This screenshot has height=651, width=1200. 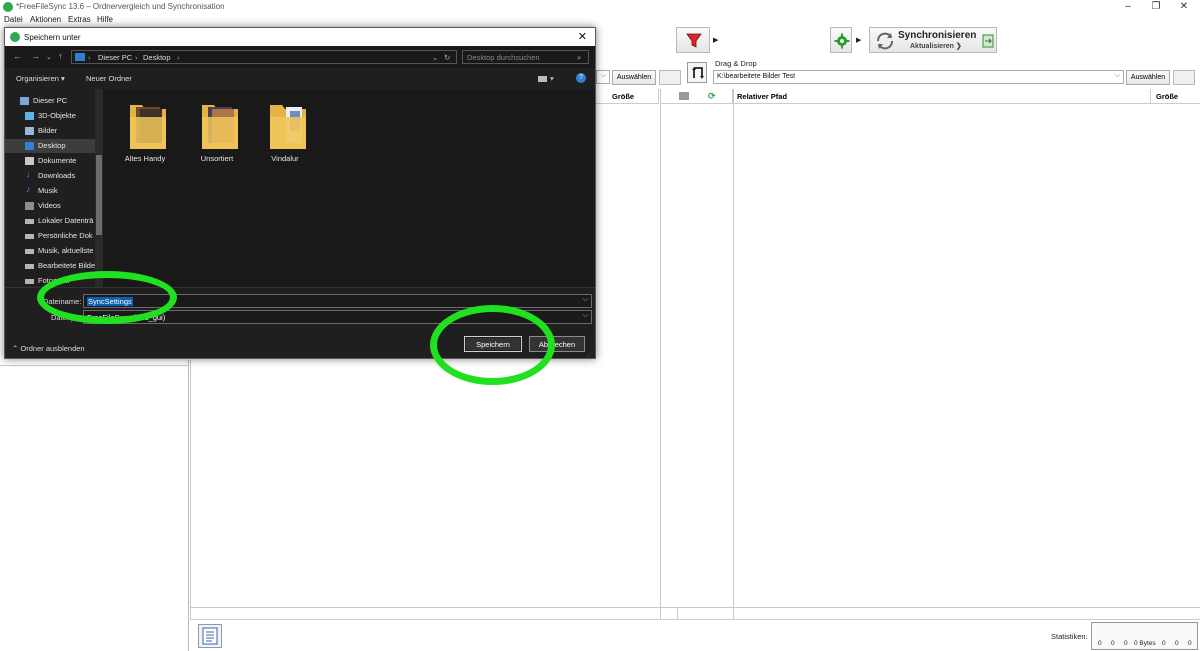 I want to click on search-input: Desktop durchsuchen ⌕, so click(x=525, y=57).